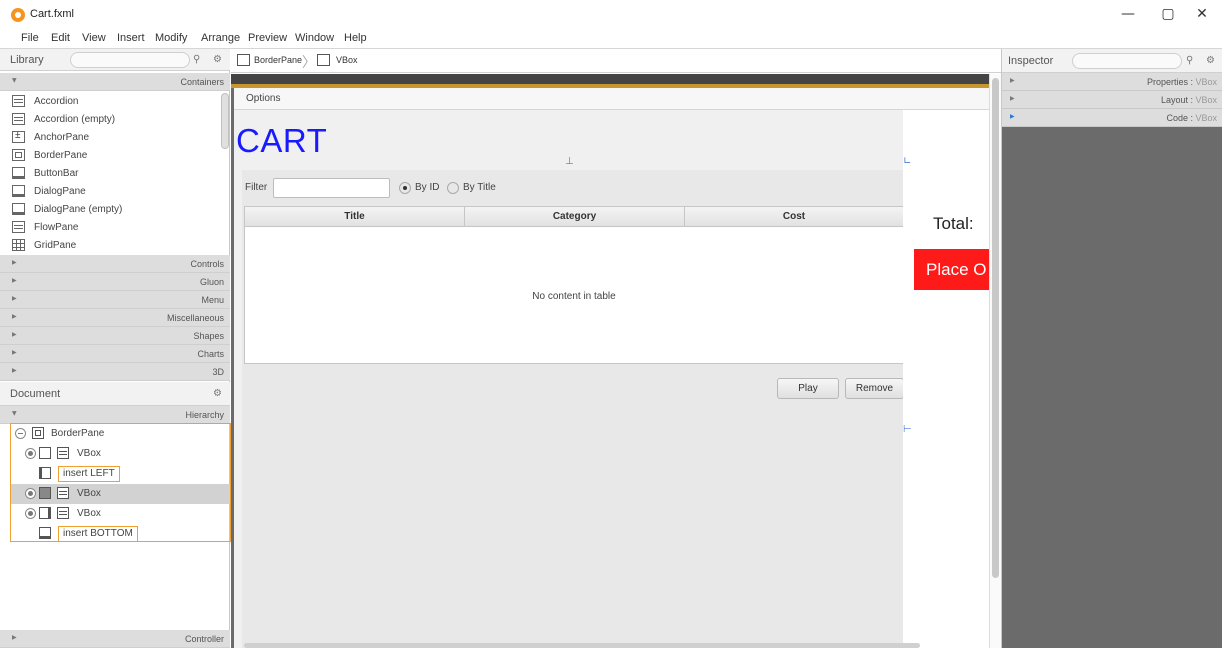  What do you see at coordinates (18, 173) in the screenshot?
I see `buttonbar-icon` at bounding box center [18, 173].